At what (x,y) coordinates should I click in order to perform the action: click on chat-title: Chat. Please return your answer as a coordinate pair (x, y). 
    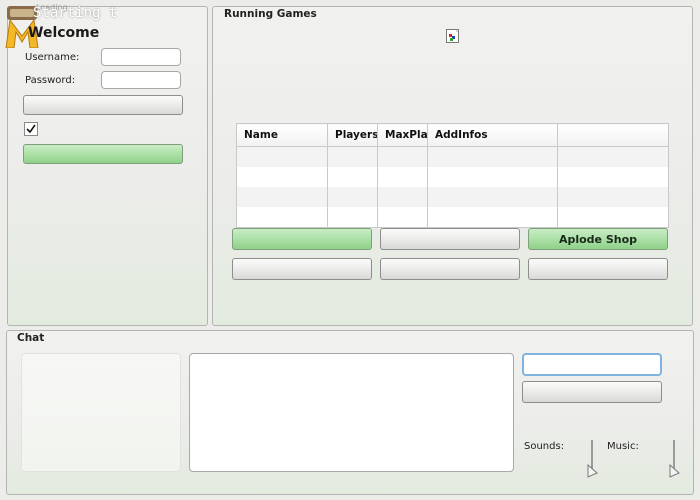
    Looking at the image, I should click on (31, 338).